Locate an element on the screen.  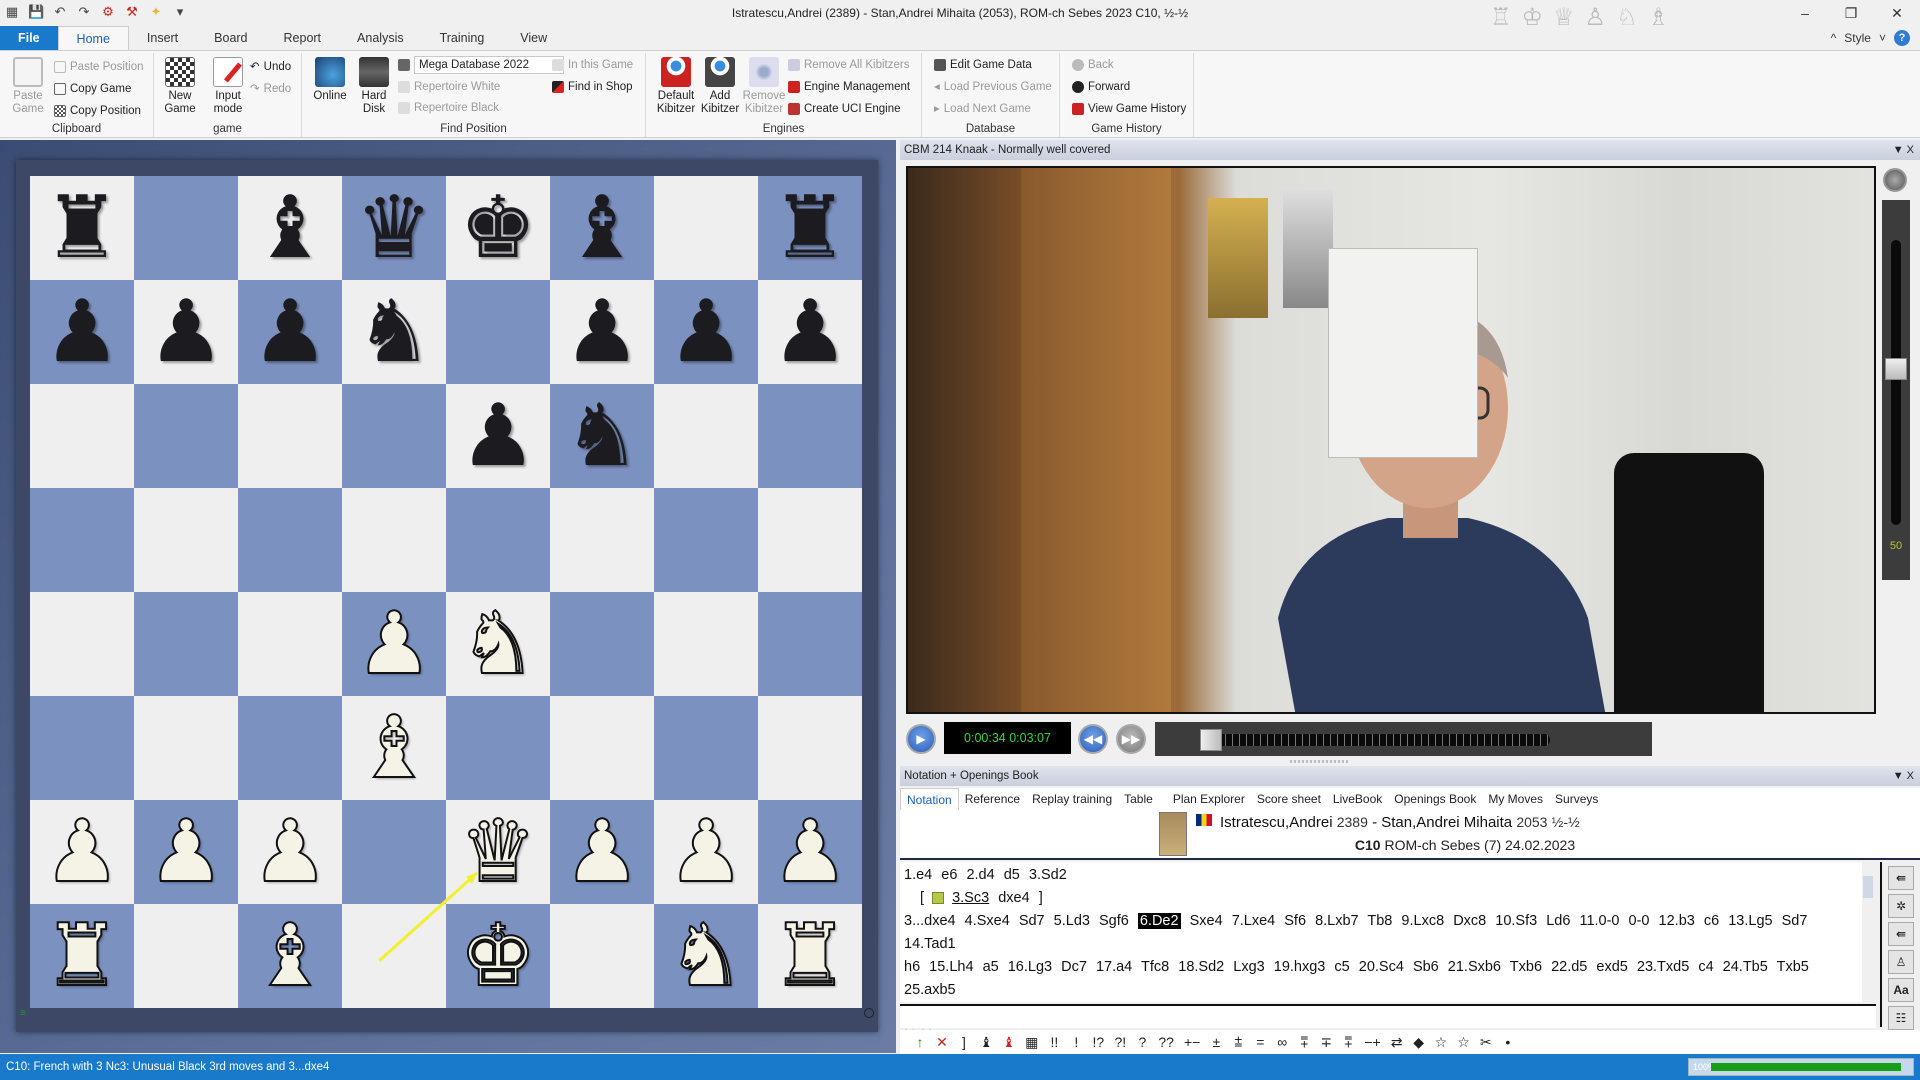
tab-view: View is located at coordinates (533, 38).